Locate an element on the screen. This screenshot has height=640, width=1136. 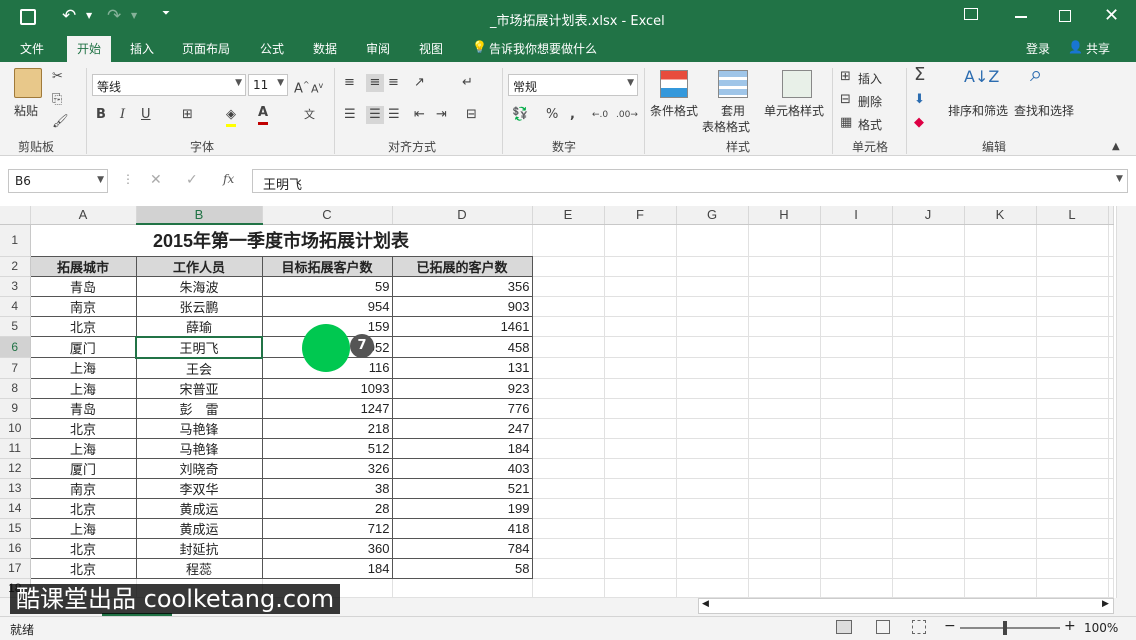
minimize-icon is located at coordinates (1021, 17).